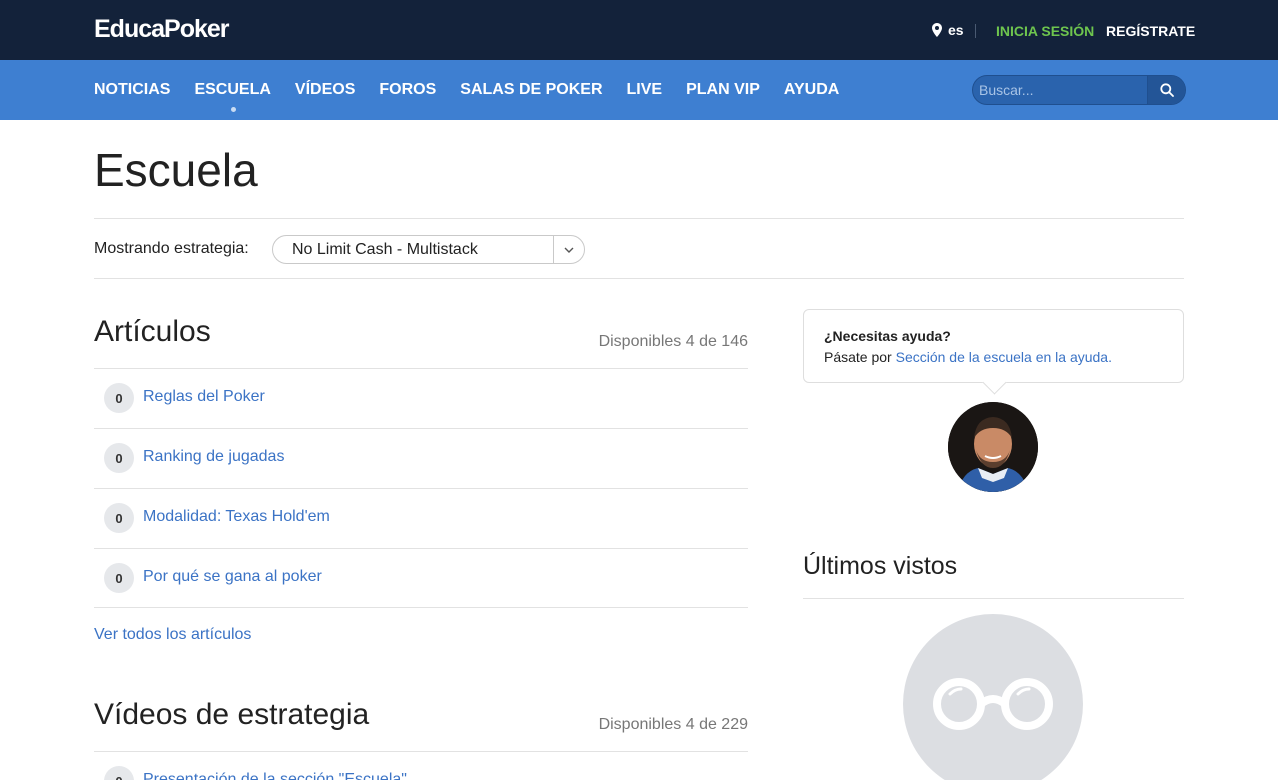 The image size is (1278, 780). I want to click on help-title: ¿Necesitas ayuda?, so click(887, 336).